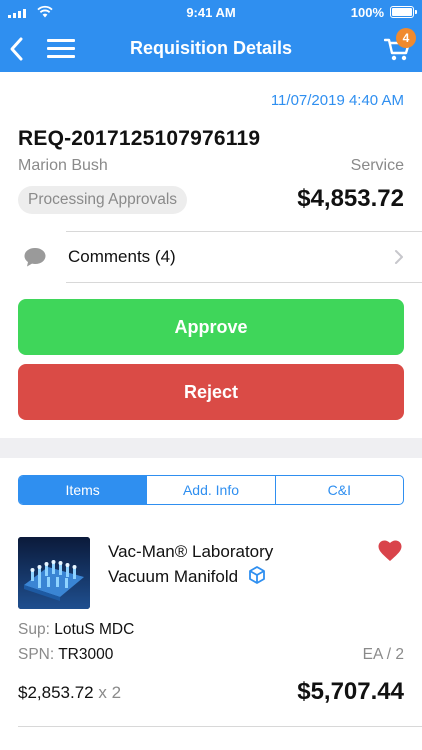  Describe the element at coordinates (337, 100) in the screenshot. I see `requisition-date: 11/07/2019 4:40 AM` at that location.